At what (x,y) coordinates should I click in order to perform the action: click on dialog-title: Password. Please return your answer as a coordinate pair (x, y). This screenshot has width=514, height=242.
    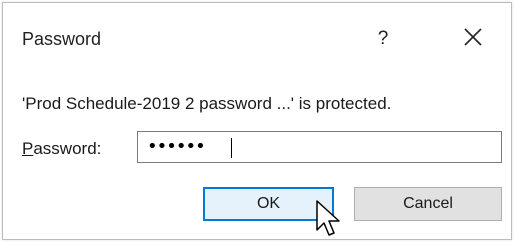
    Looking at the image, I should click on (62, 39).